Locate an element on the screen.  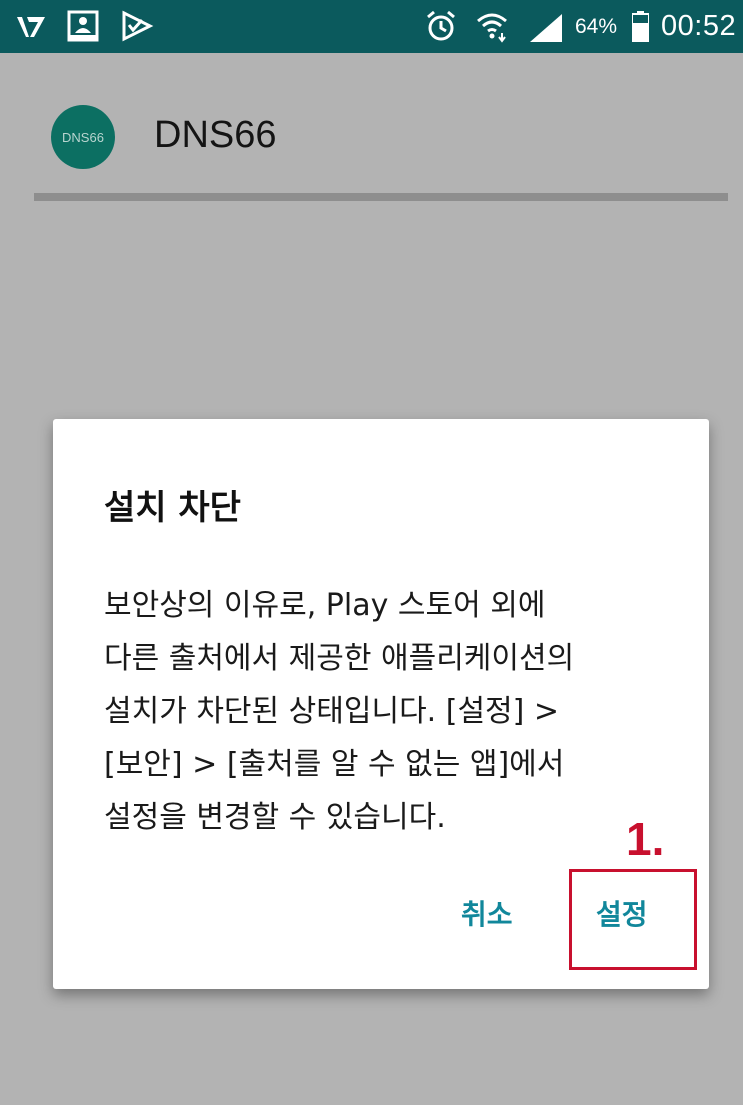
app-divider is located at coordinates (381, 197).